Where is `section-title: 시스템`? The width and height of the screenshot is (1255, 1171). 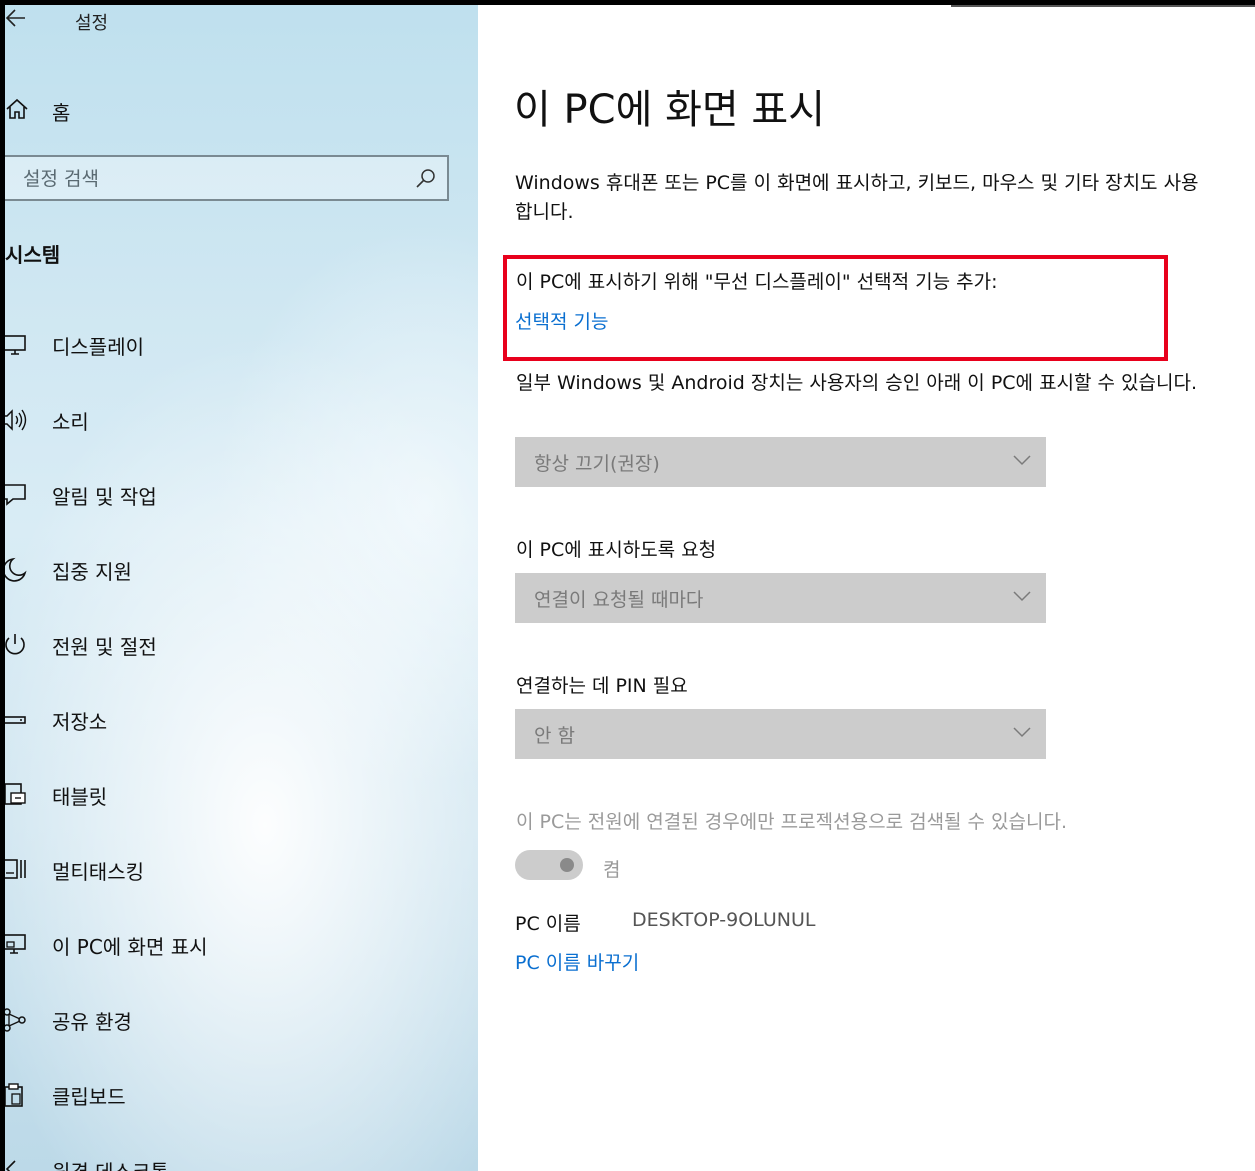
section-title: 시스템 is located at coordinates (33, 255).